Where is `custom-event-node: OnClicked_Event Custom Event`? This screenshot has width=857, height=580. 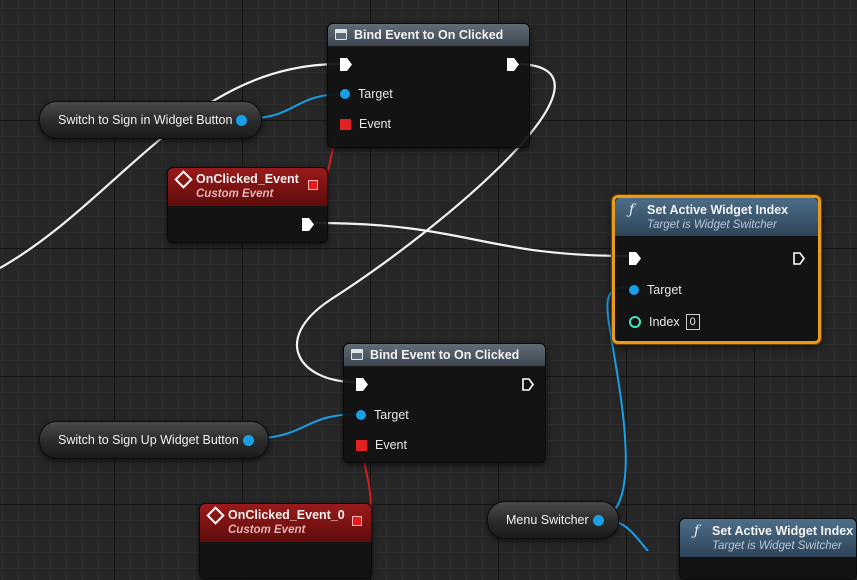
custom-event-node: OnClicked_Event Custom Event is located at coordinates (247, 205).